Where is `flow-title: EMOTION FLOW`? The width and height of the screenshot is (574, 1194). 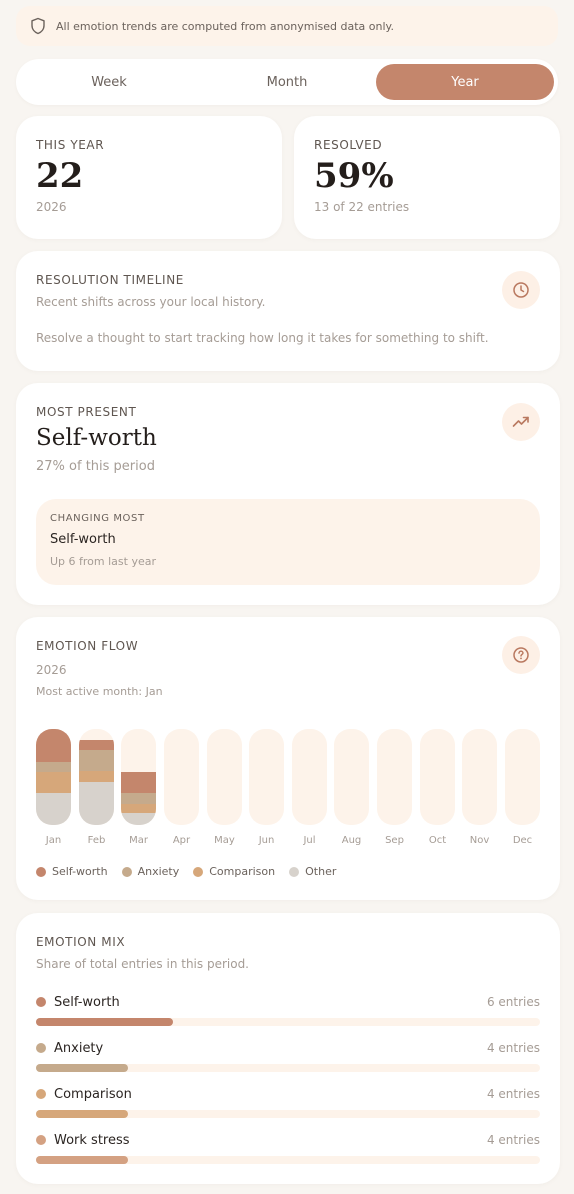 flow-title: EMOTION FLOW is located at coordinates (87, 646).